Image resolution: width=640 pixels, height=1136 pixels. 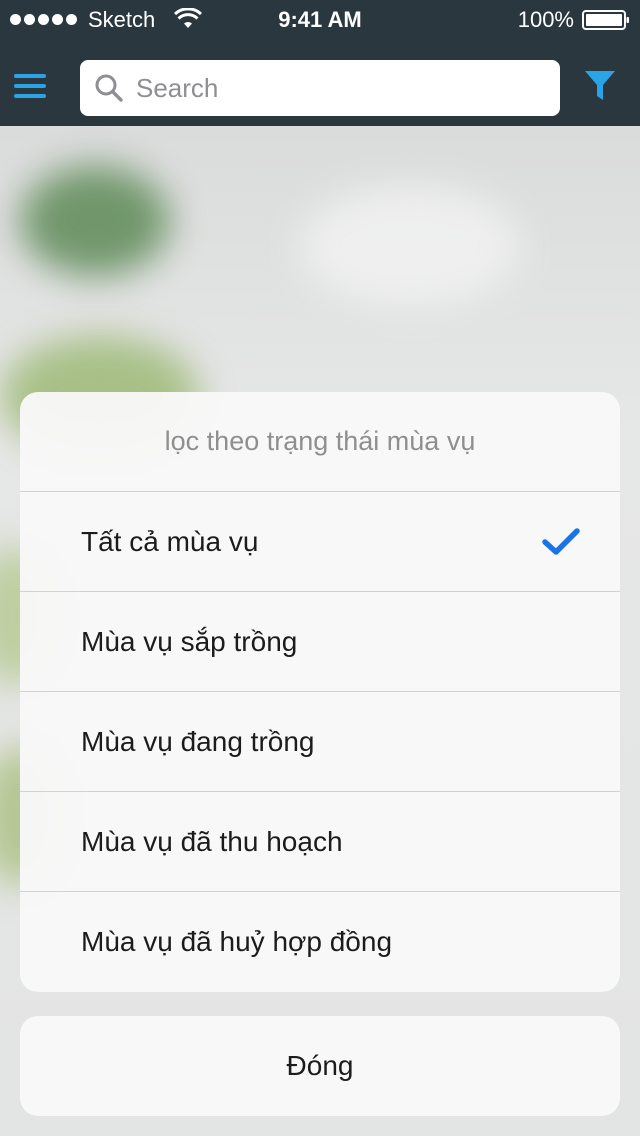 What do you see at coordinates (320, 742) in the screenshot?
I see `option-currently-planting: Mùa vụ đang trồng` at bounding box center [320, 742].